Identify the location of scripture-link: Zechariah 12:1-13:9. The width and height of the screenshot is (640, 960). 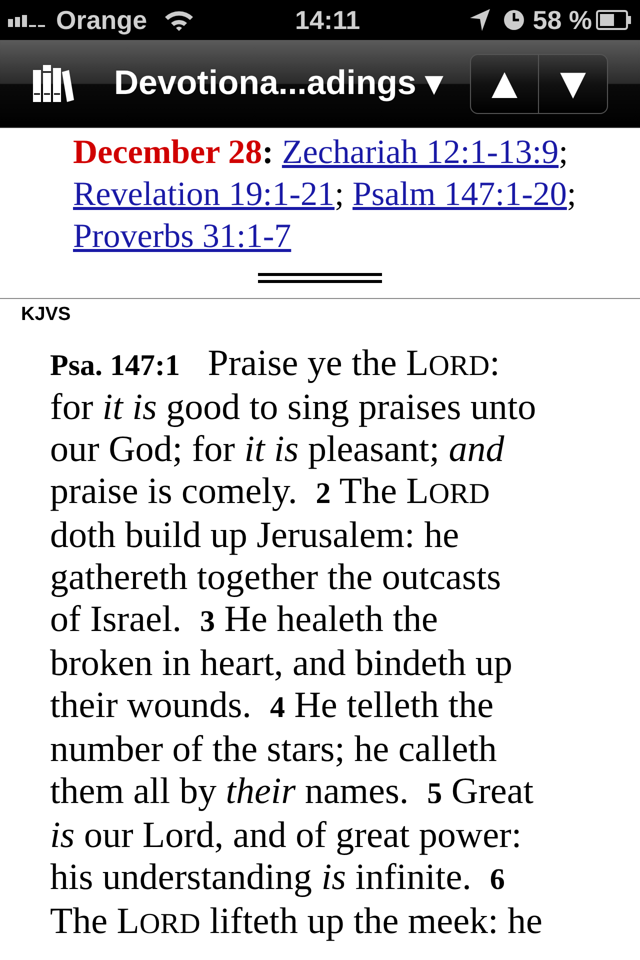
(420, 152).